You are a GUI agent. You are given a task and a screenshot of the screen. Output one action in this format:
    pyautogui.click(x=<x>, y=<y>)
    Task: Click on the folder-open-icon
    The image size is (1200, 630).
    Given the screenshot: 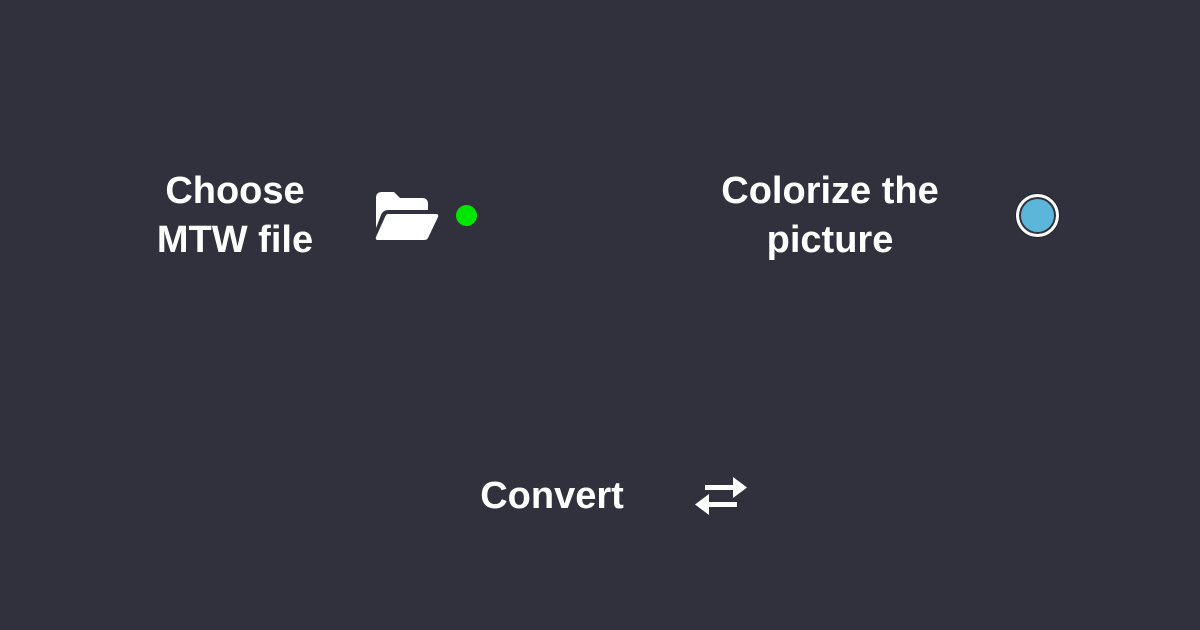 What is the action you would take?
    pyautogui.click(x=407, y=216)
    